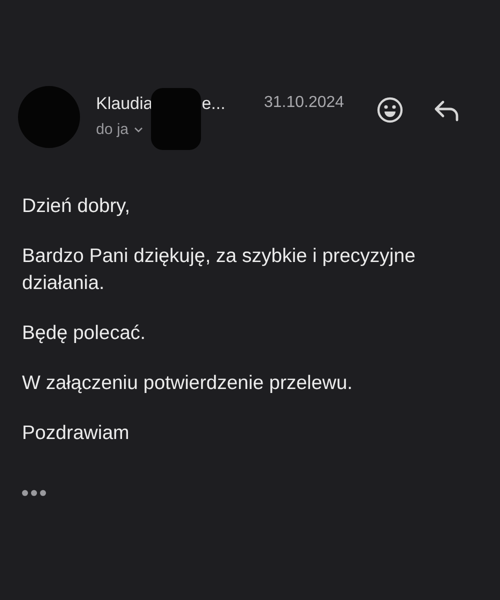  What do you see at coordinates (112, 129) in the screenshot?
I see `recipient-label: do ja` at bounding box center [112, 129].